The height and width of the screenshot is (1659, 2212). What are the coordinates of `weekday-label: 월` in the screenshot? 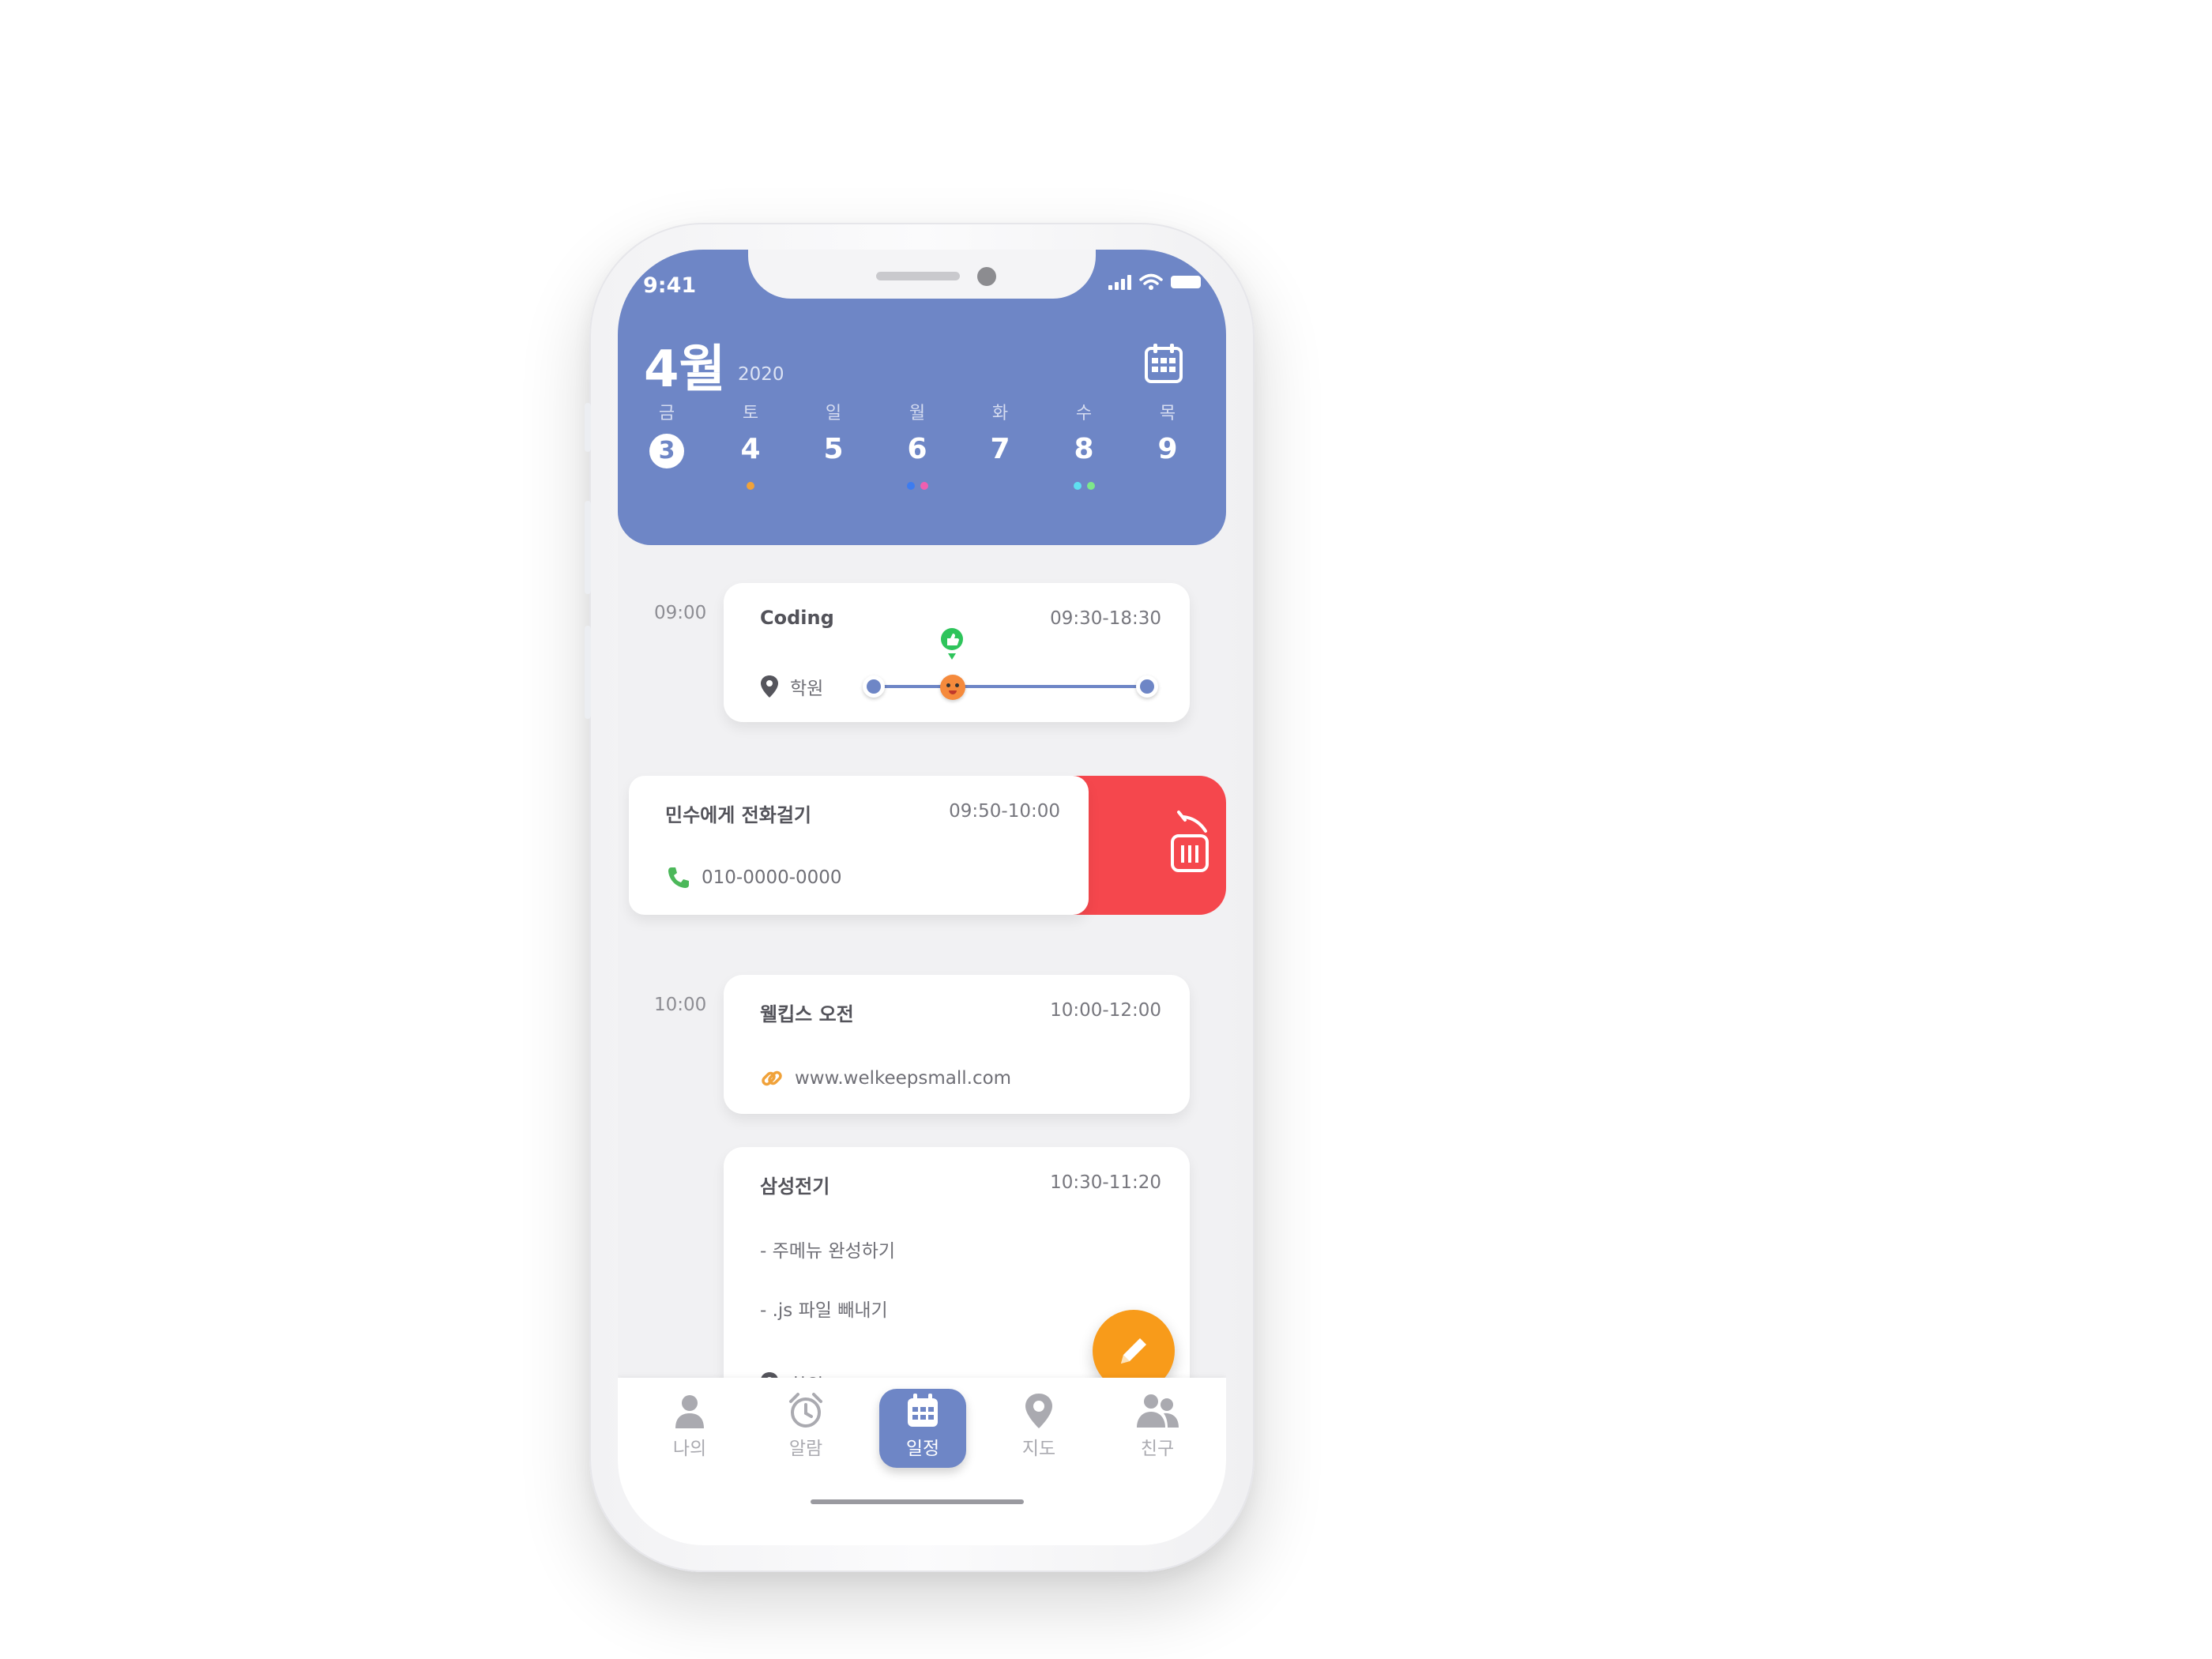 It's located at (917, 414).